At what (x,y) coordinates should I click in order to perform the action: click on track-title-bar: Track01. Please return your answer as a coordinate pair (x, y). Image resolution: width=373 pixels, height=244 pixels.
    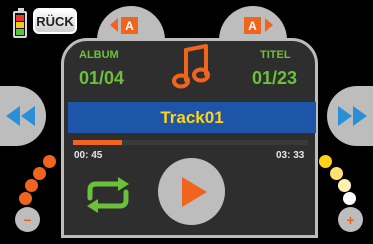
    Looking at the image, I should click on (192, 117).